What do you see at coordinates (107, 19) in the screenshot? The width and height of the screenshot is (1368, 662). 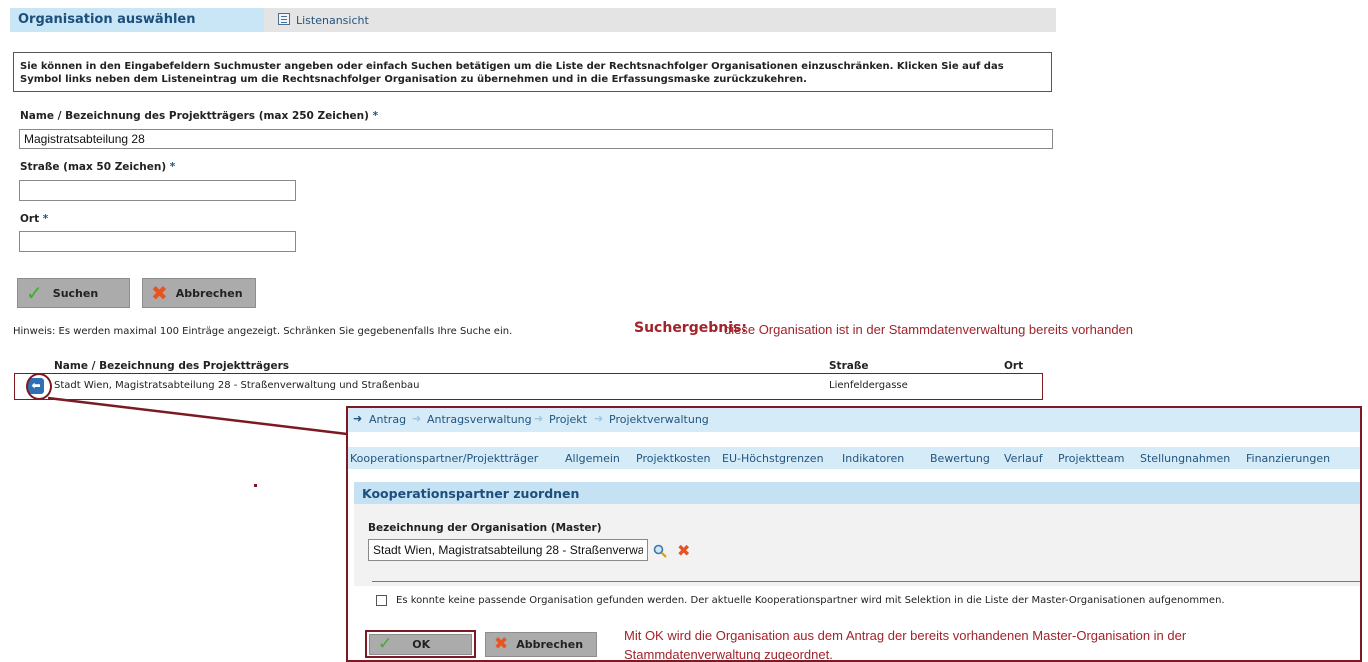 I see `page-title: Organisation auswählen` at bounding box center [107, 19].